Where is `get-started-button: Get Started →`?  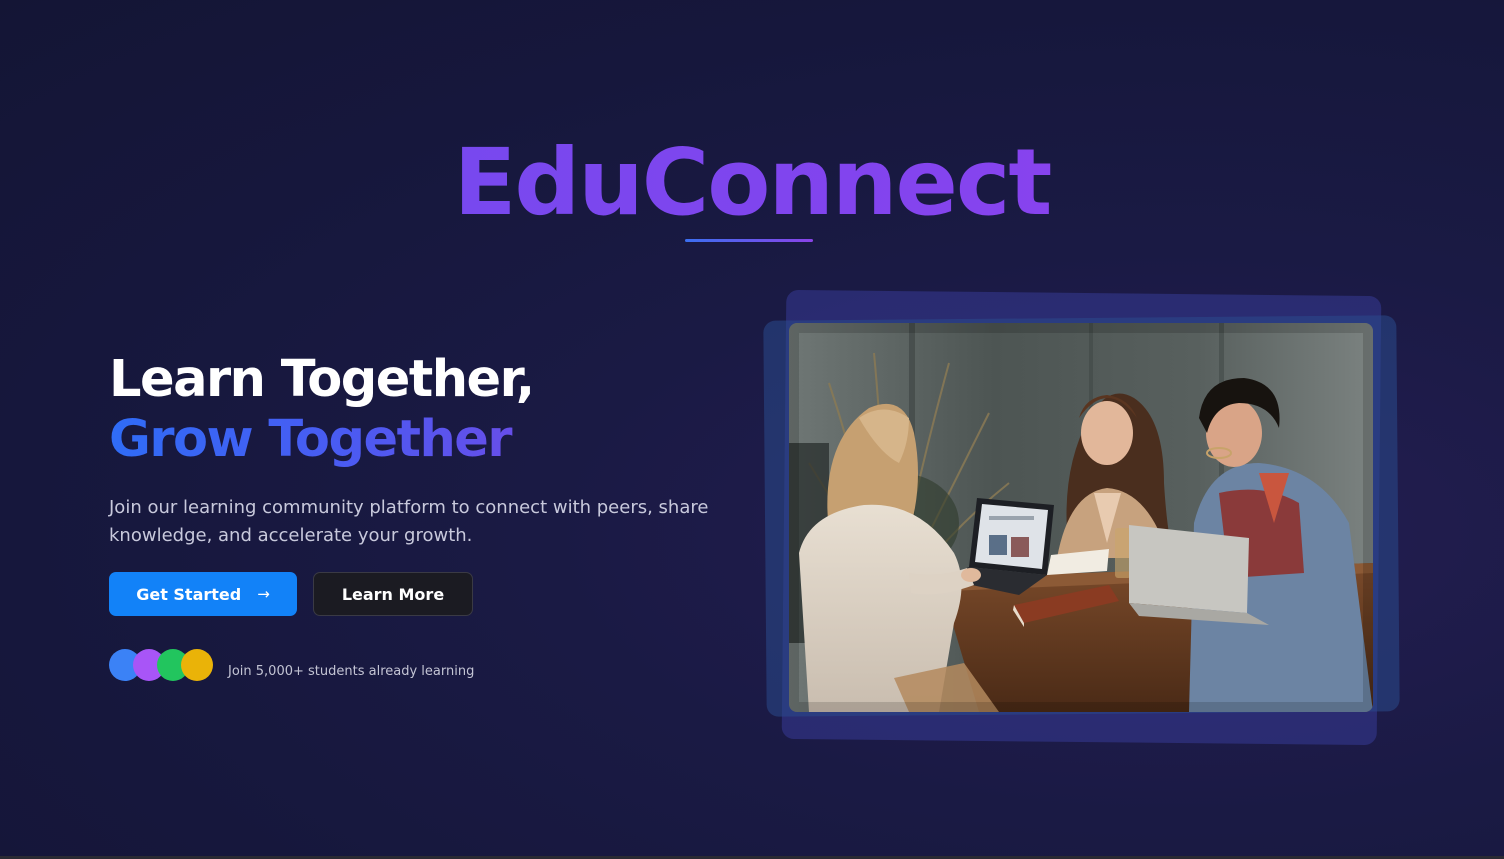 get-started-button: Get Started → is located at coordinates (203, 594).